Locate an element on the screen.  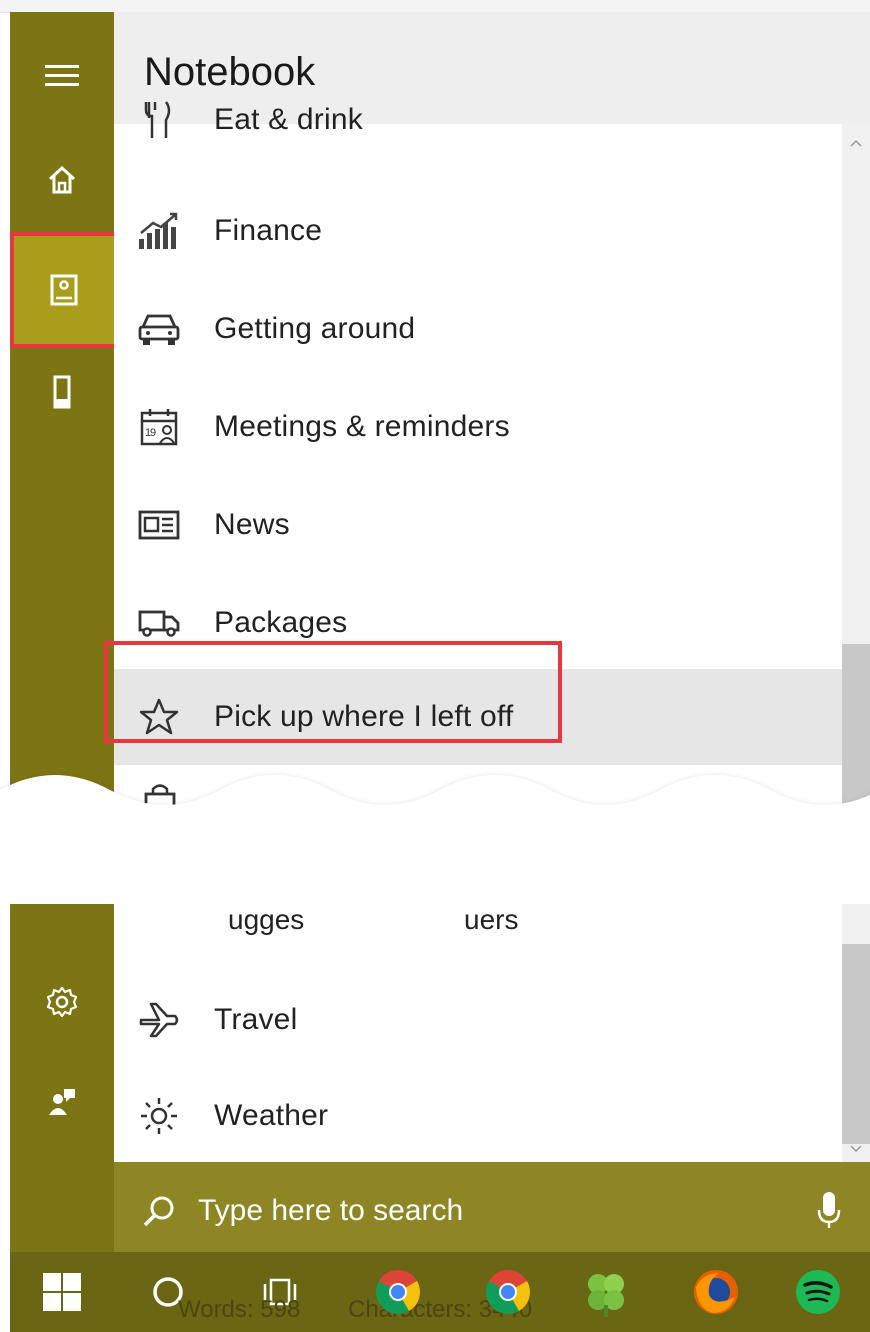
list-item-getting-around: Getting around is located at coordinates (478, 329).